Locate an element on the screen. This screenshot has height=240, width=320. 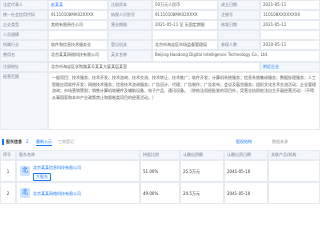
table-row: 北 北京某某信息科技有限公司 大股东 is located at coordinates (78, 171).